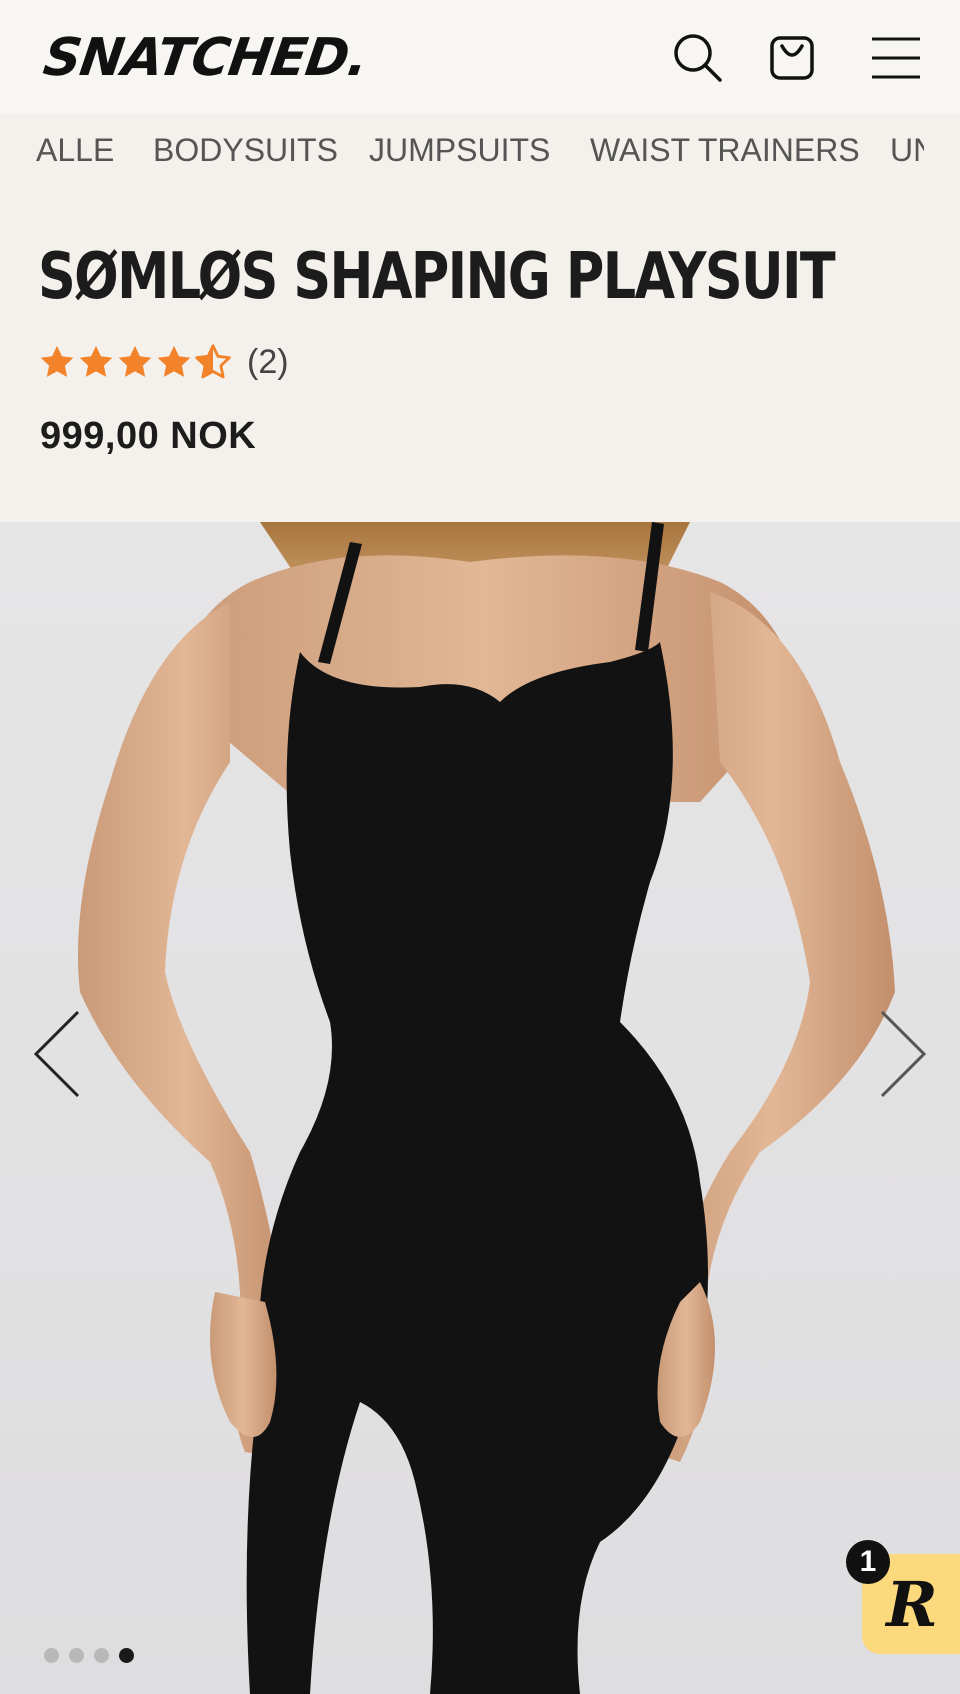 This screenshot has height=1694, width=960. I want to click on nav-item-waist-trainers: WAIST TRAINERS, so click(725, 150).